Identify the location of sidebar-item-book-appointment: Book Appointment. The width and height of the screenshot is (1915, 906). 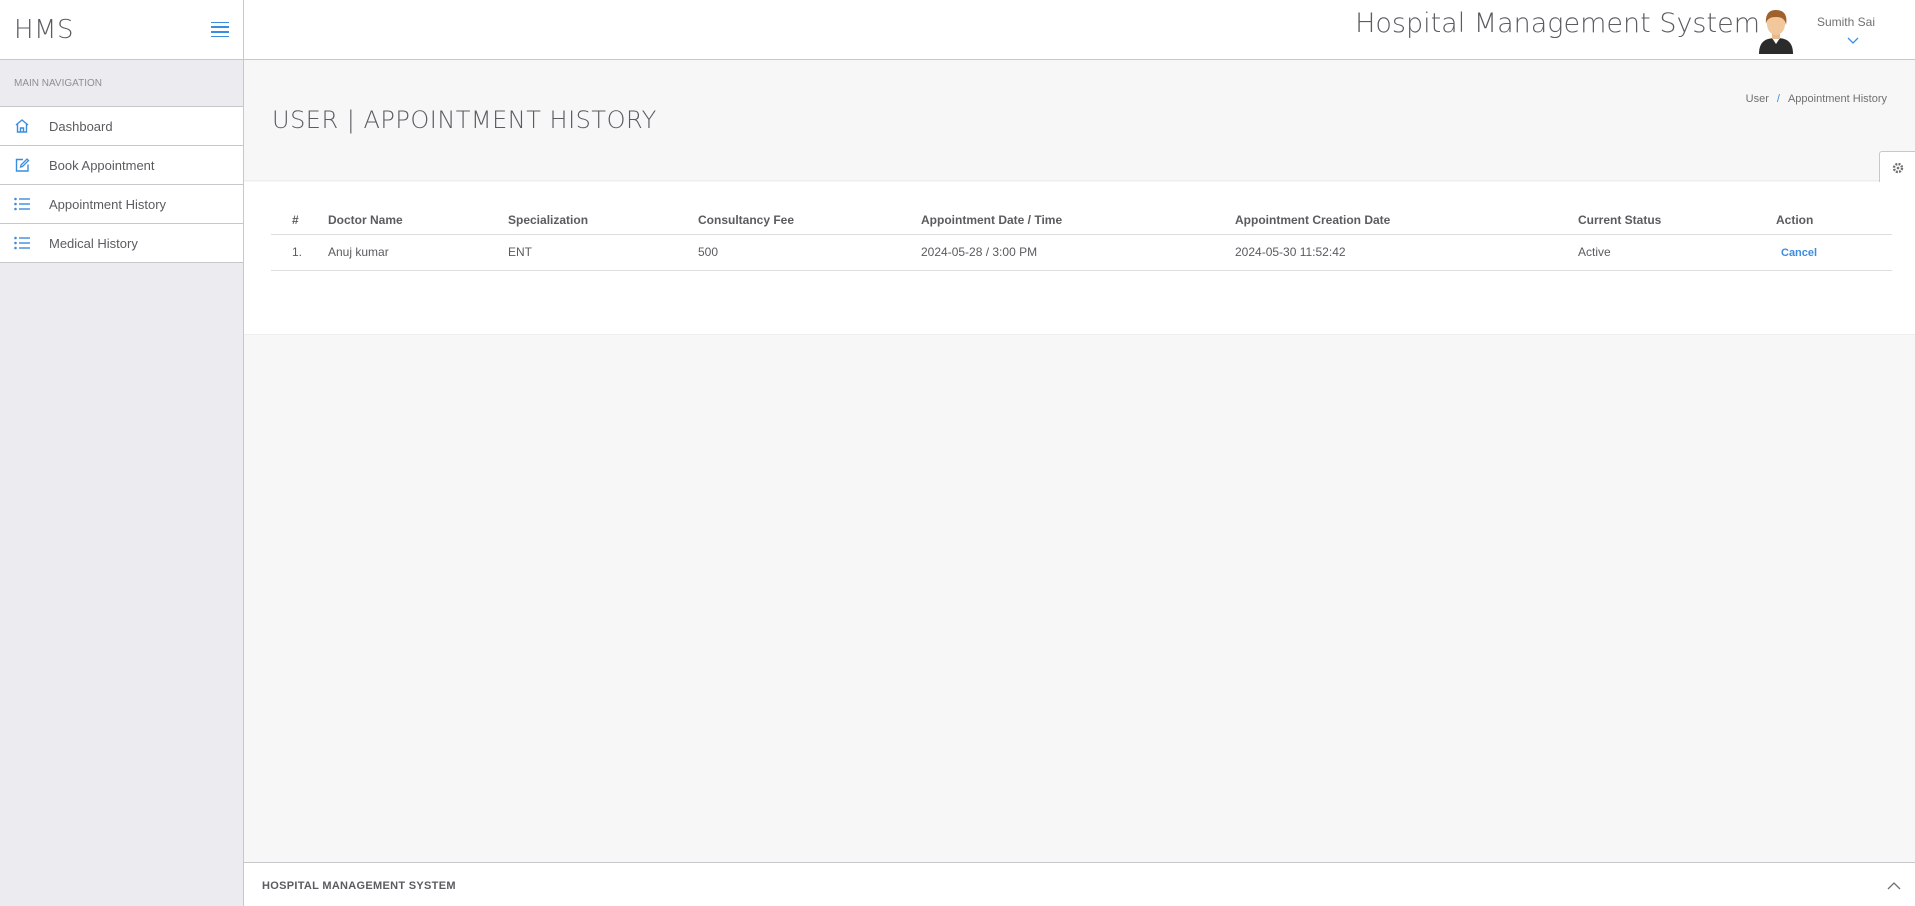
(121, 165).